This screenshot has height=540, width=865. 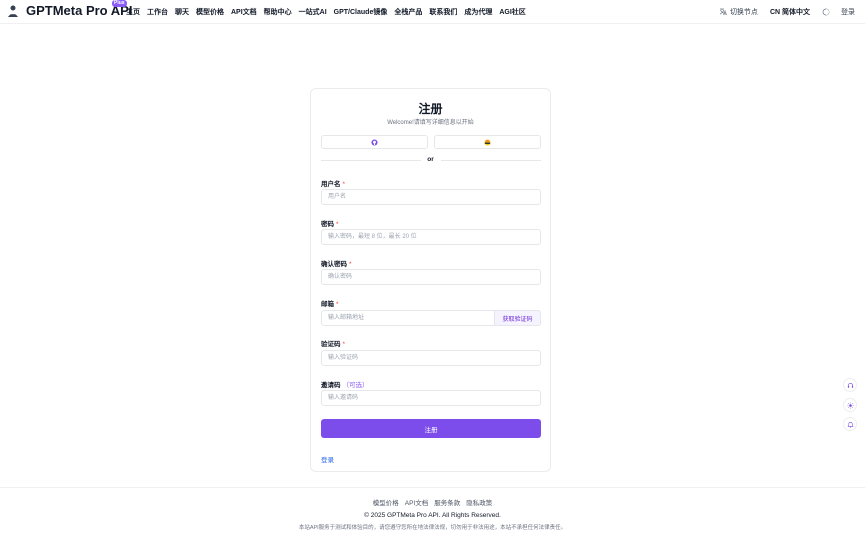 I want to click on switch-node-button: 切换节点, so click(x=738, y=12).